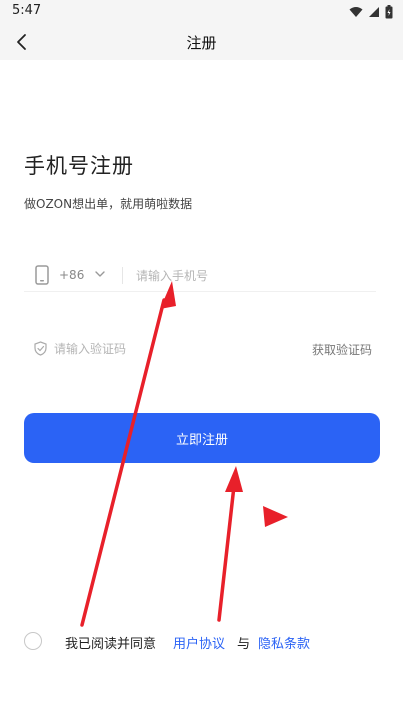 The image size is (403, 716). Describe the element at coordinates (79, 166) in the screenshot. I see `page-heading: 手机号注册` at that location.